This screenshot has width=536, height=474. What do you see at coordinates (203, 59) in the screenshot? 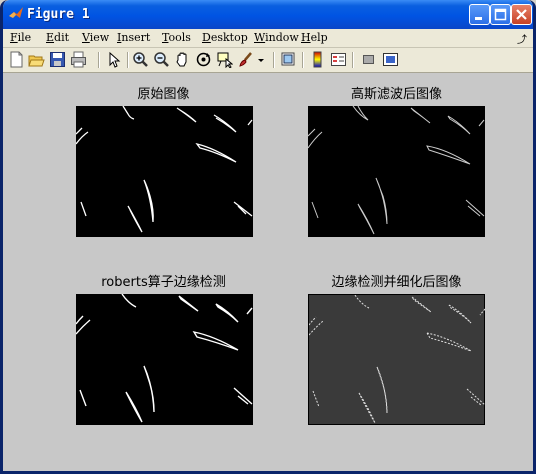
I see `rotate-3d-icon` at bounding box center [203, 59].